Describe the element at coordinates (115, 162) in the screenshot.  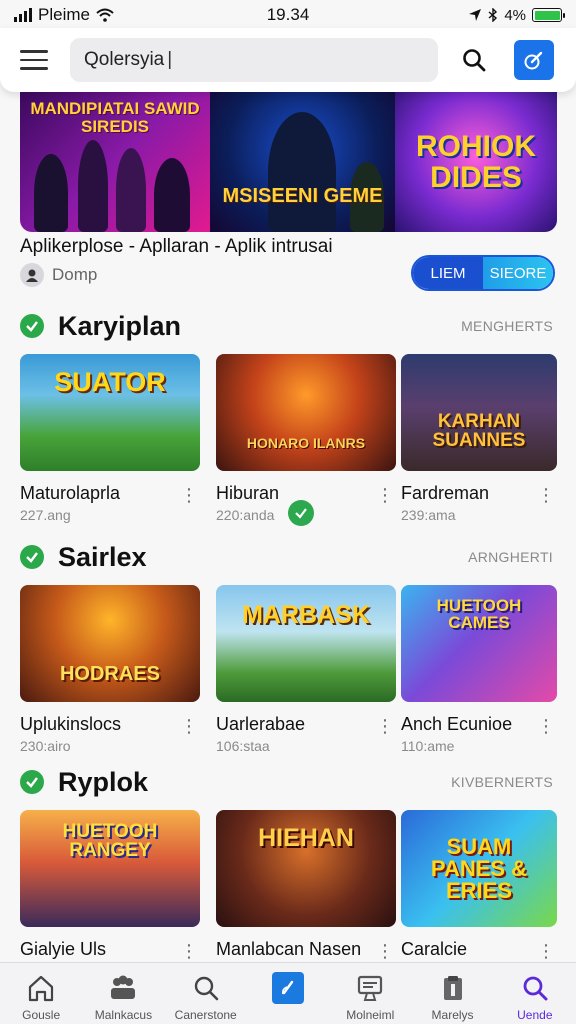
I see `featured-panel: MANDIPIATAI SAWID SIREDIS` at that location.